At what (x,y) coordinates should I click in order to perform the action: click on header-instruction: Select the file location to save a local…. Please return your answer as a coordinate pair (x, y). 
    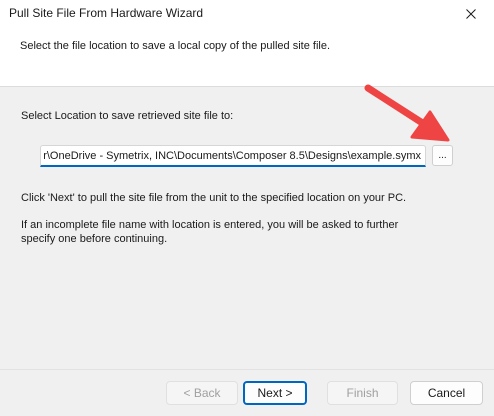
    Looking at the image, I should click on (175, 46).